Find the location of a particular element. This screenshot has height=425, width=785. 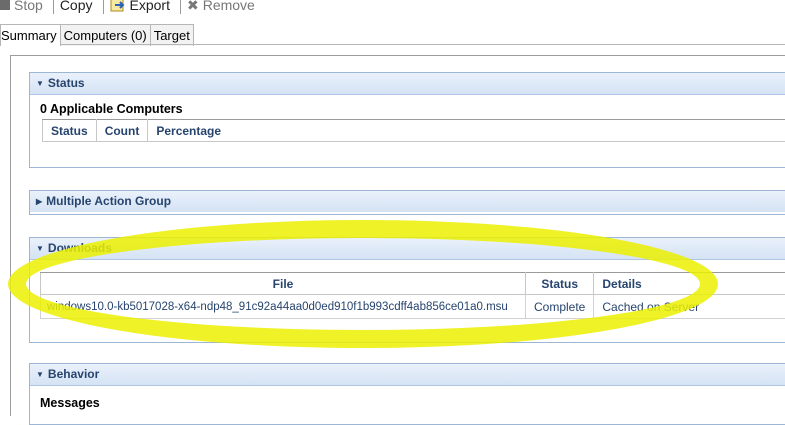

downloads-section-header: ▼ Downloads is located at coordinates (407, 249).